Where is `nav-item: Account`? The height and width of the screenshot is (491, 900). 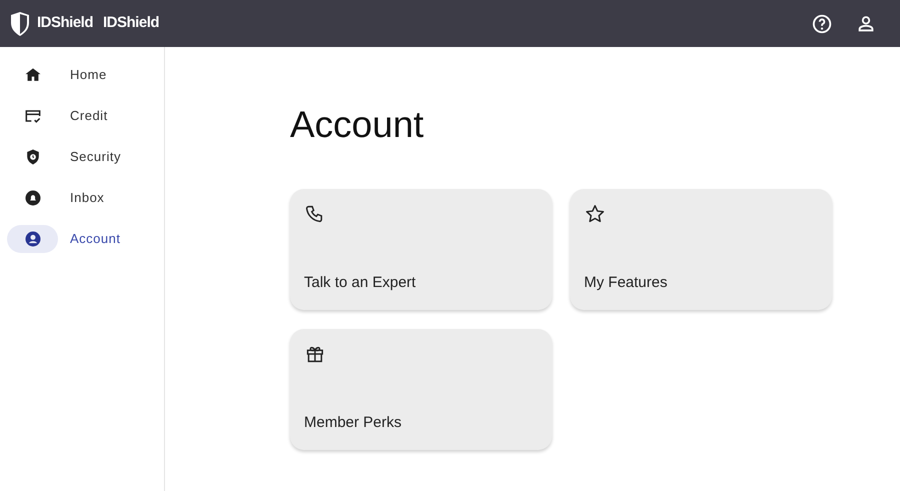 nav-item: Account is located at coordinates (82, 239).